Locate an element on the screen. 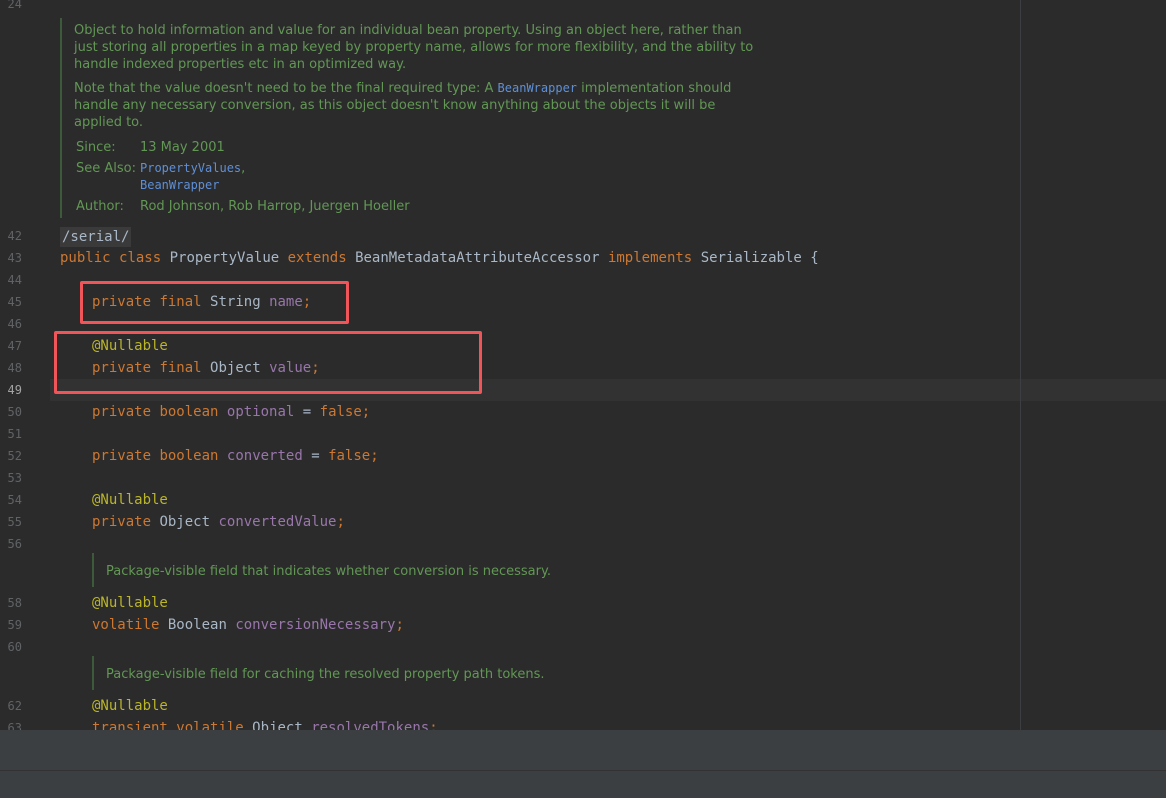  line-number: 54 is located at coordinates (14, 500).